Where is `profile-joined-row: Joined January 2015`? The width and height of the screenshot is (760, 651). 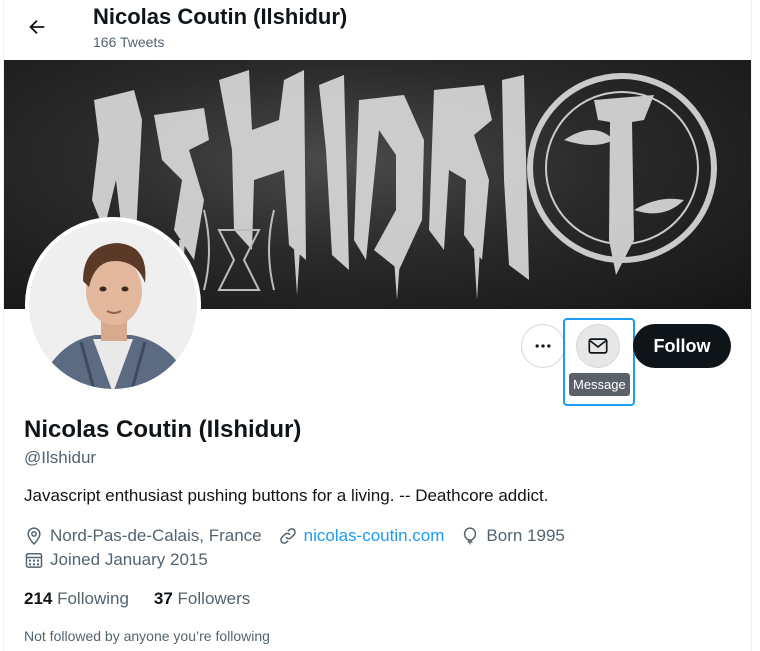 profile-joined-row: Joined January 2015 is located at coordinates (124, 560).